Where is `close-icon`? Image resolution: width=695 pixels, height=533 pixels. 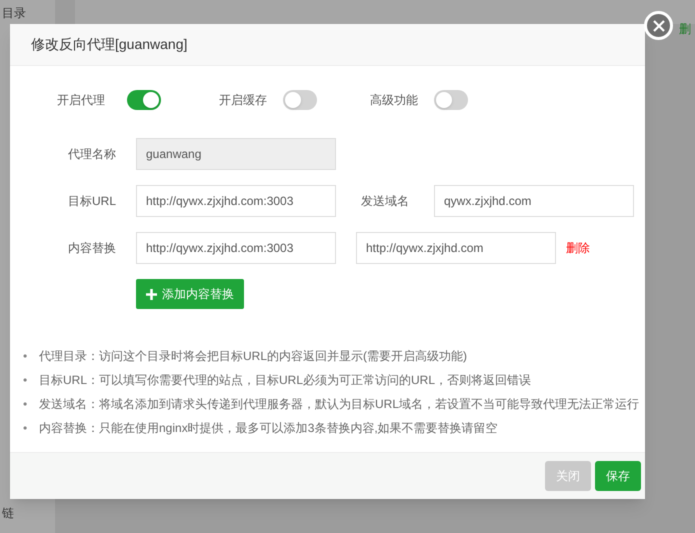 close-icon is located at coordinates (658, 26).